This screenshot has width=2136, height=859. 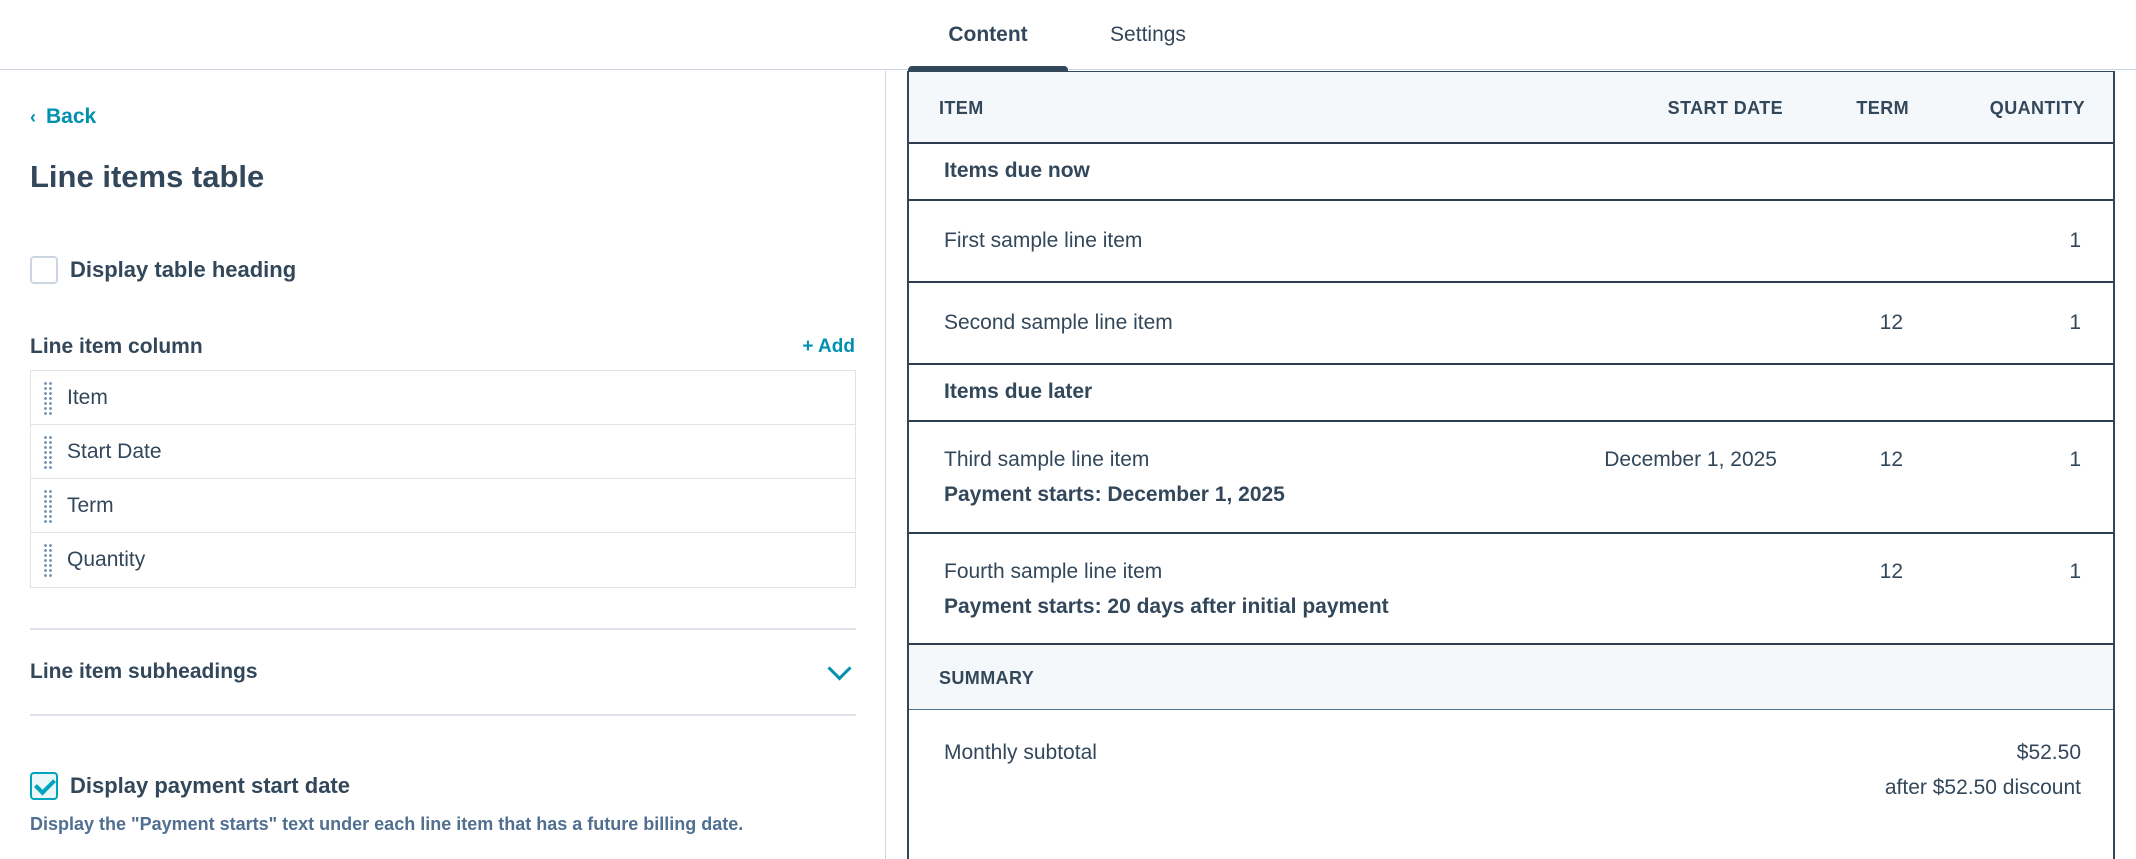 I want to click on line-item-column-label: Line item column, so click(x=116, y=346).